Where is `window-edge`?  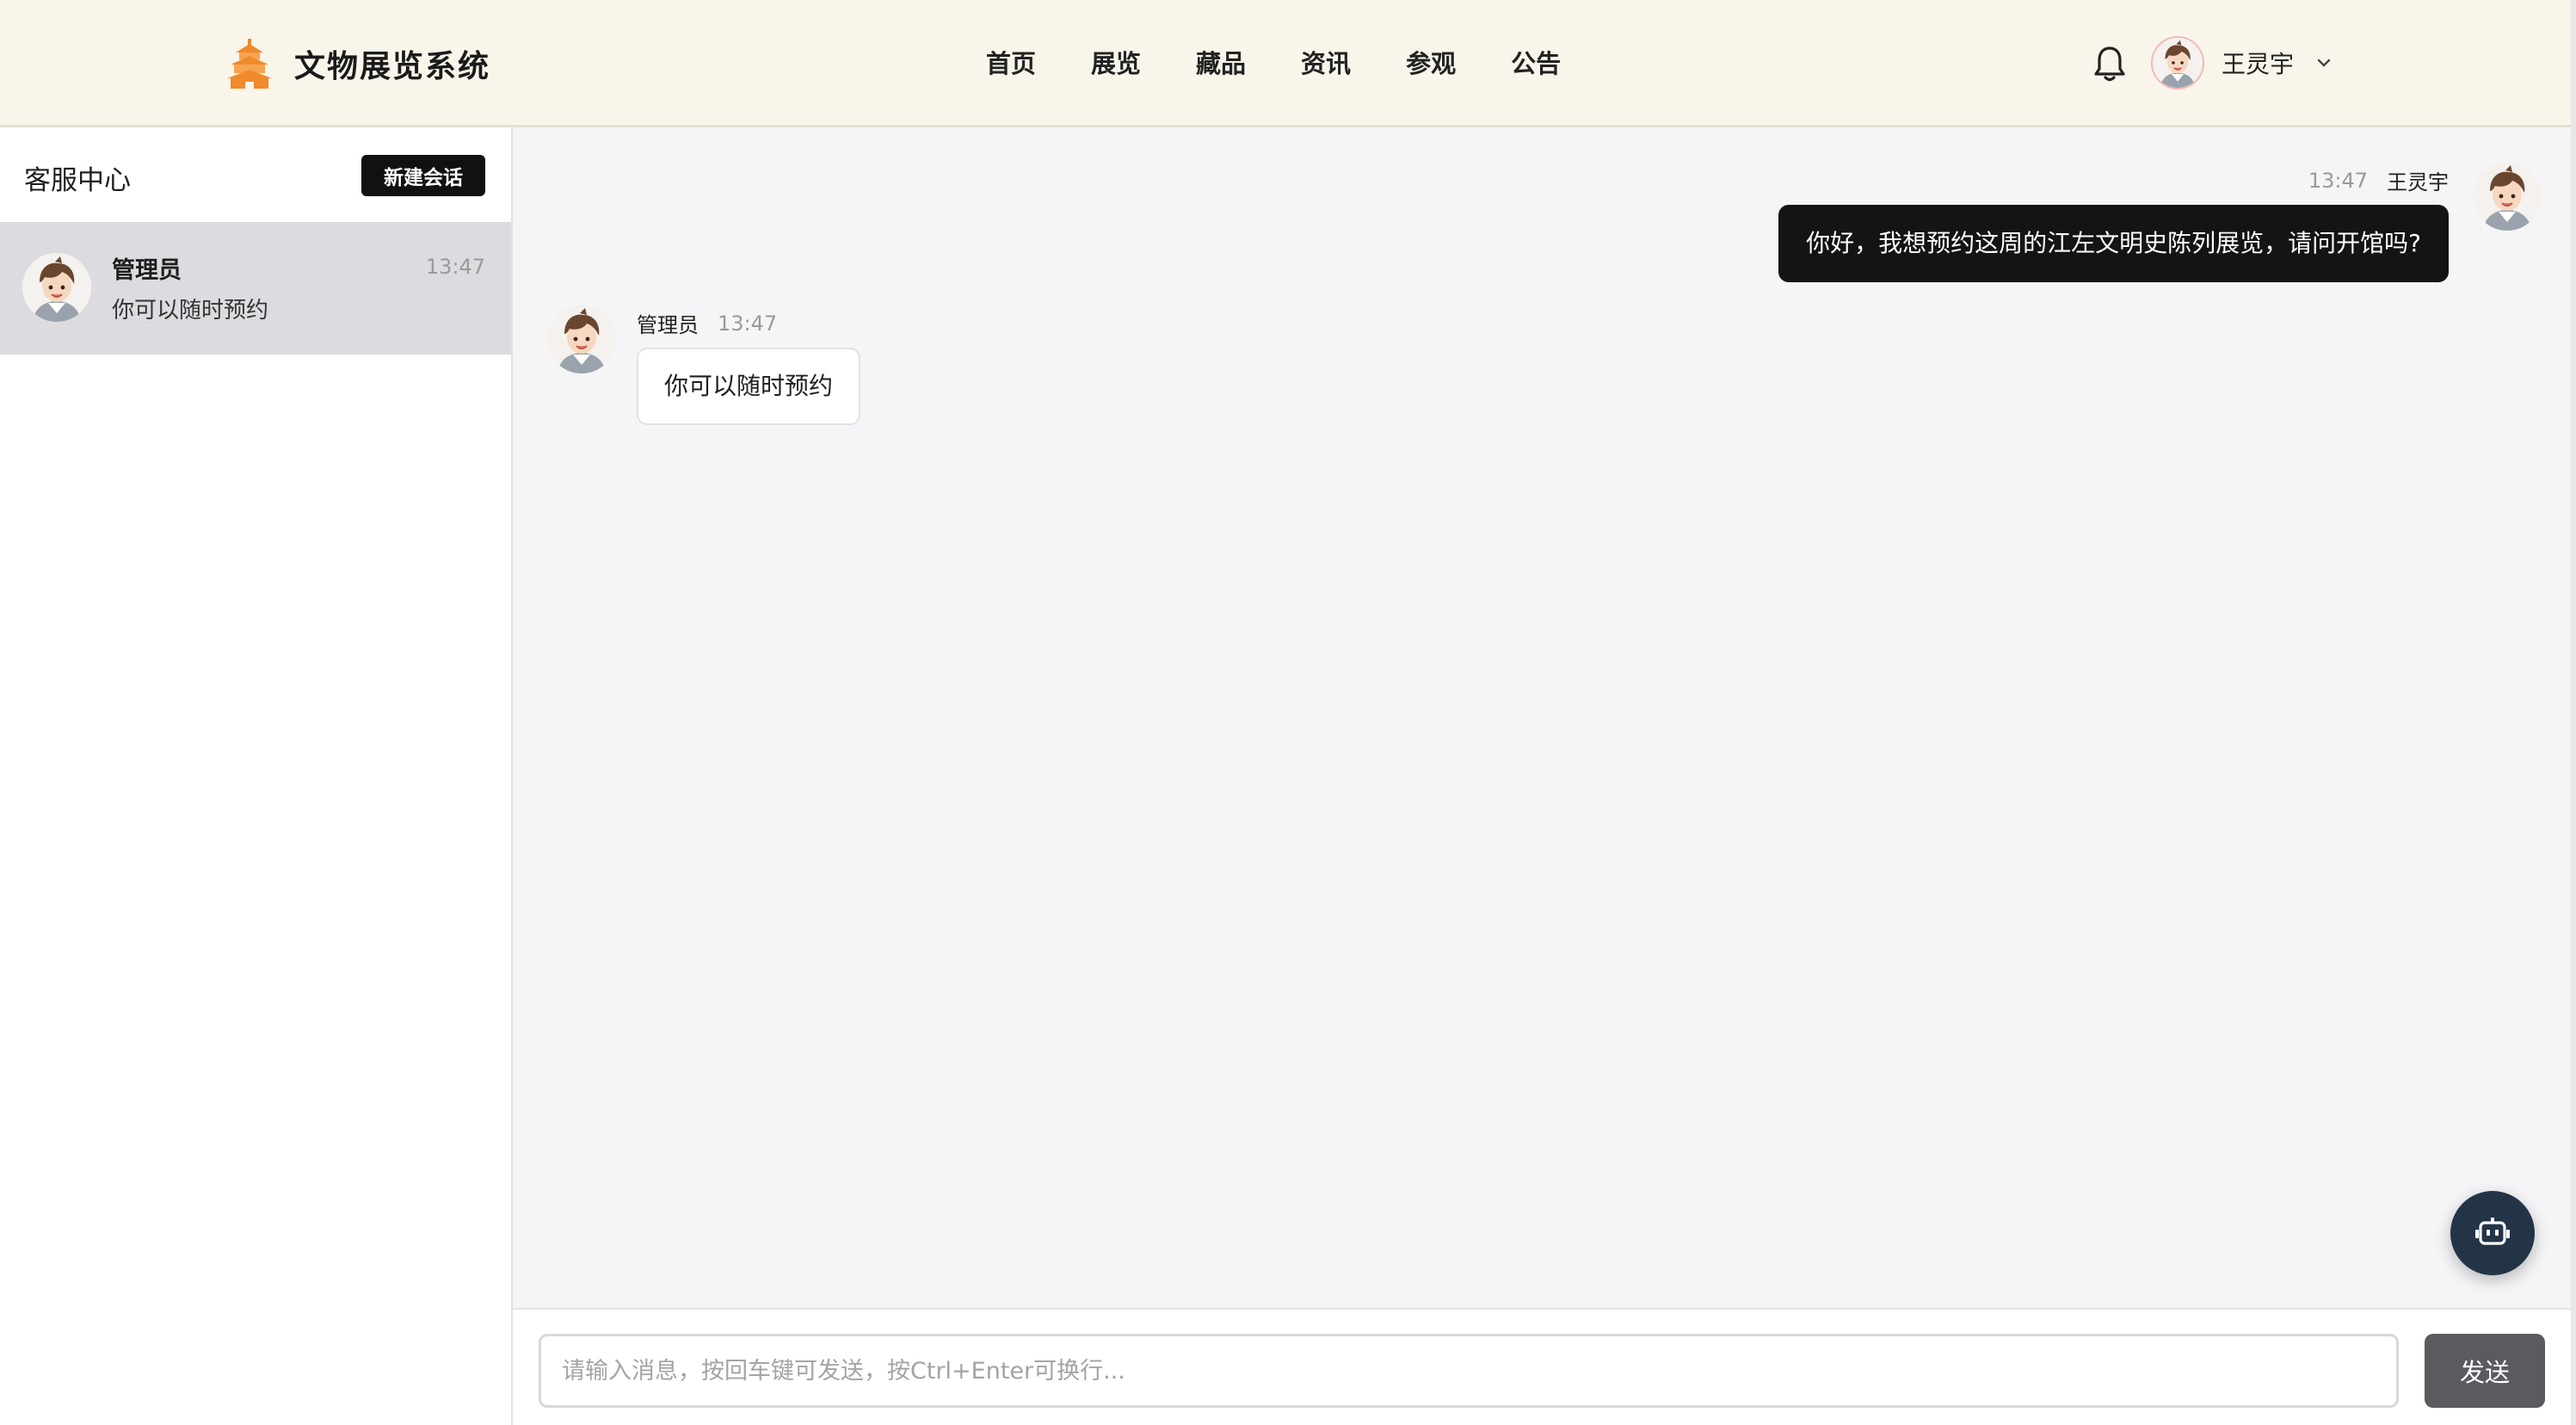 window-edge is located at coordinates (2574, 712).